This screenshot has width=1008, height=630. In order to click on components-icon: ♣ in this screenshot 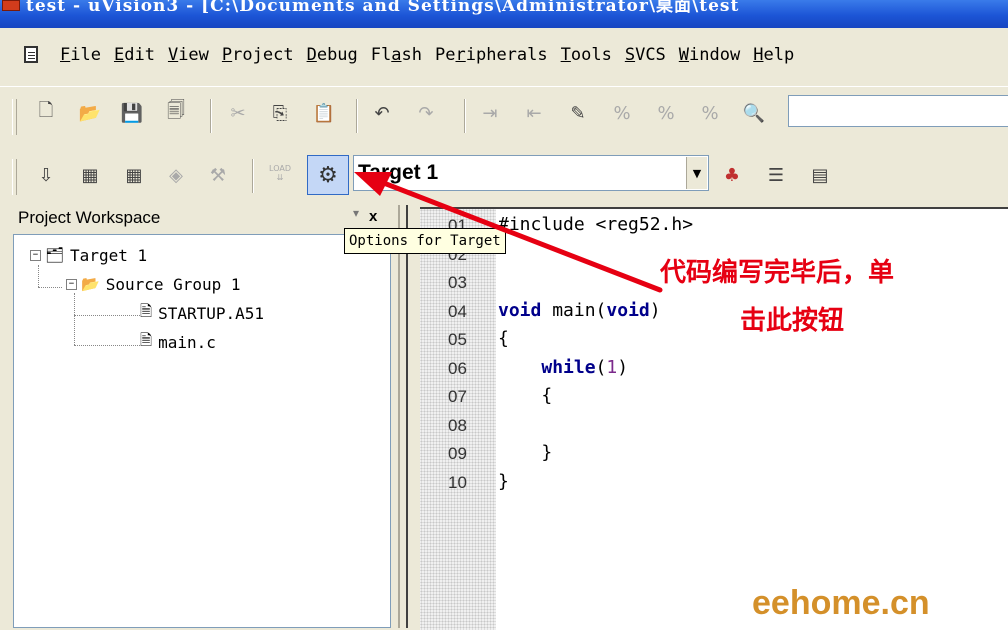, I will do `click(732, 175)`.